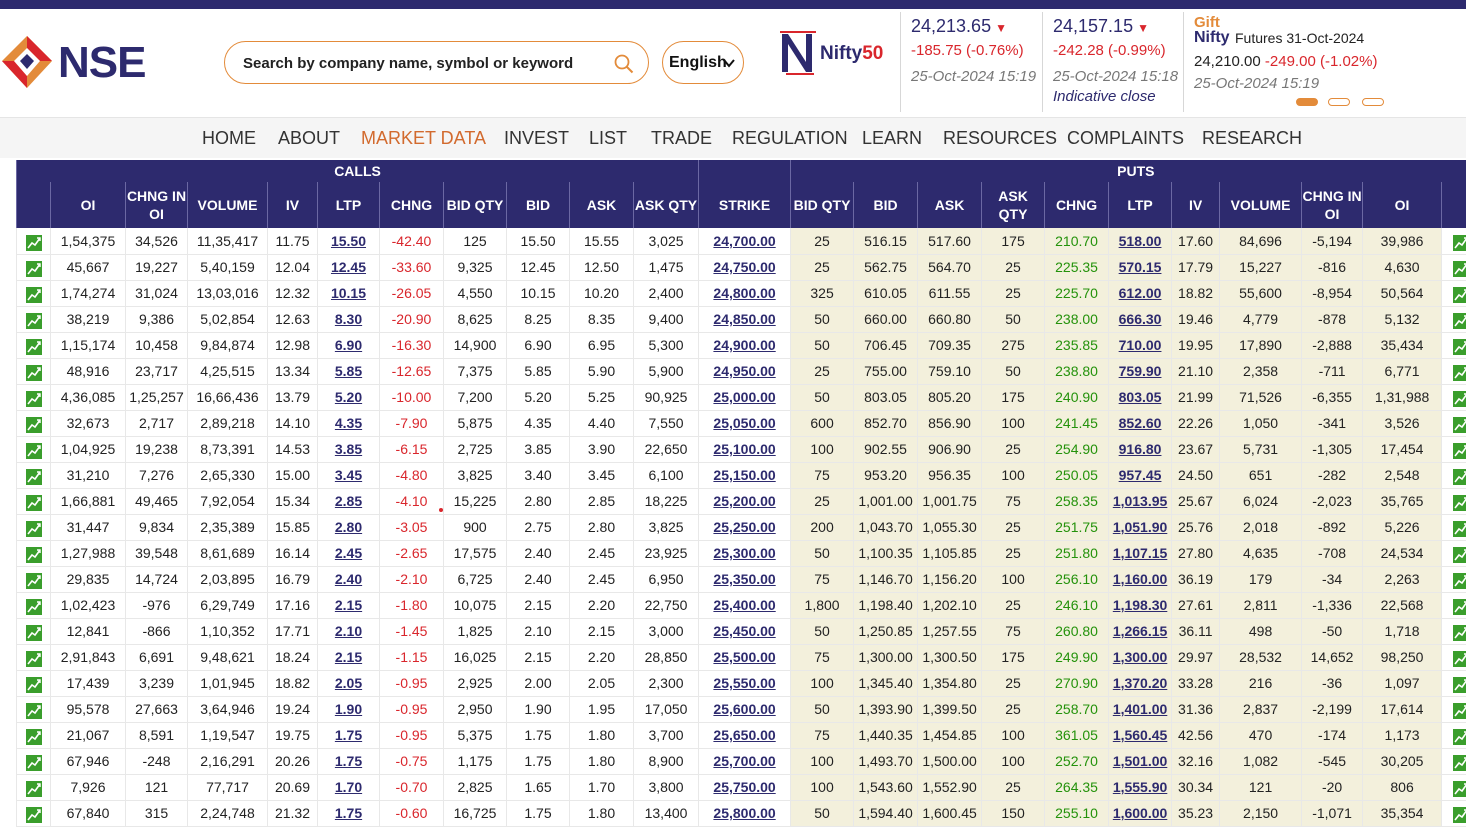  I want to click on strike-cell: 25,450.00, so click(744, 631).